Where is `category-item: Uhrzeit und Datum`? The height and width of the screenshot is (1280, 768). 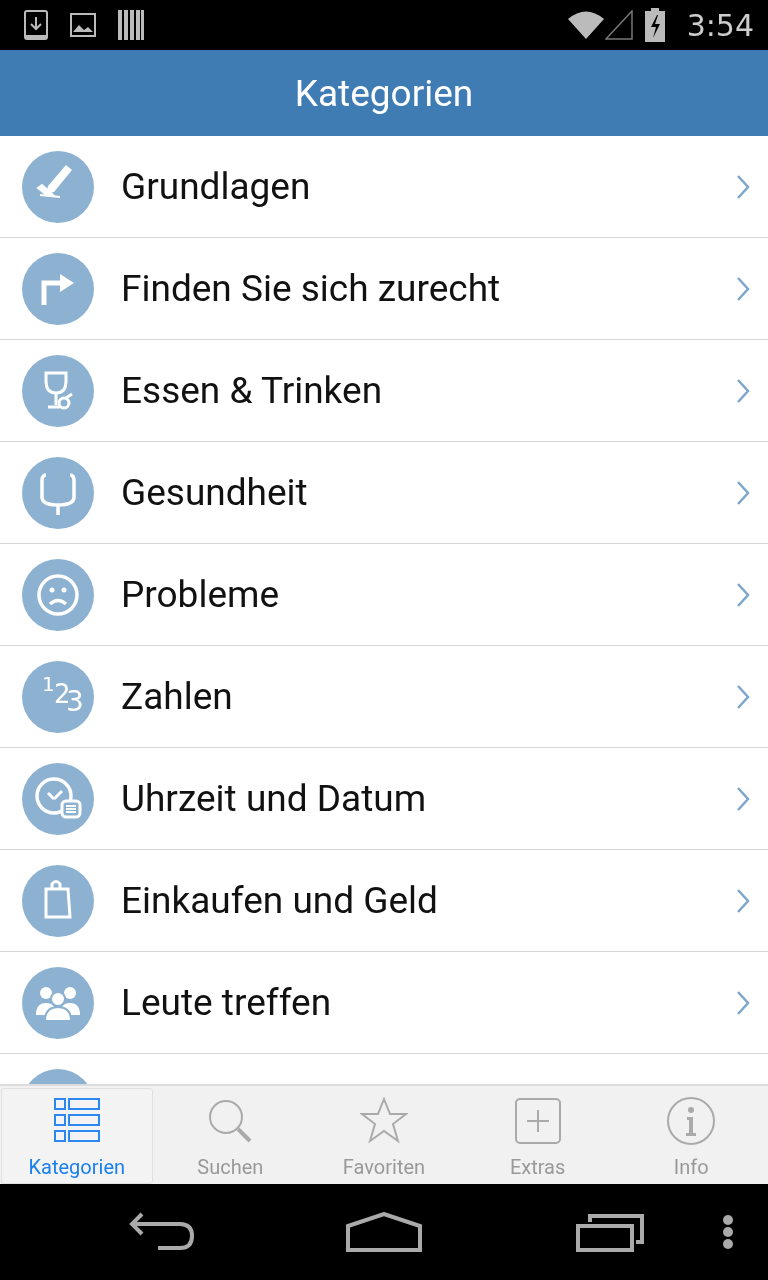 category-item: Uhrzeit und Datum is located at coordinates (384, 799).